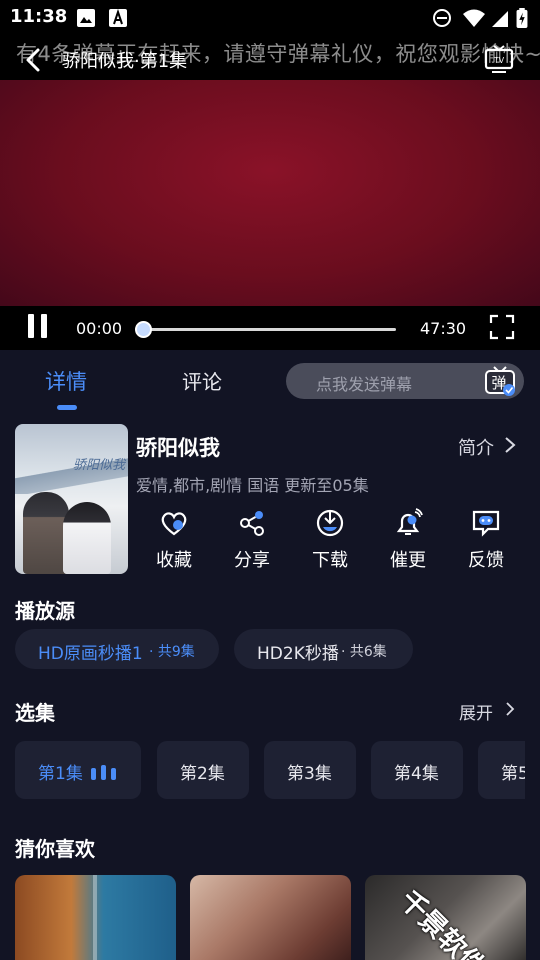 This screenshot has height=960, width=540. I want to click on feedback-label: 反馈, so click(486, 560).